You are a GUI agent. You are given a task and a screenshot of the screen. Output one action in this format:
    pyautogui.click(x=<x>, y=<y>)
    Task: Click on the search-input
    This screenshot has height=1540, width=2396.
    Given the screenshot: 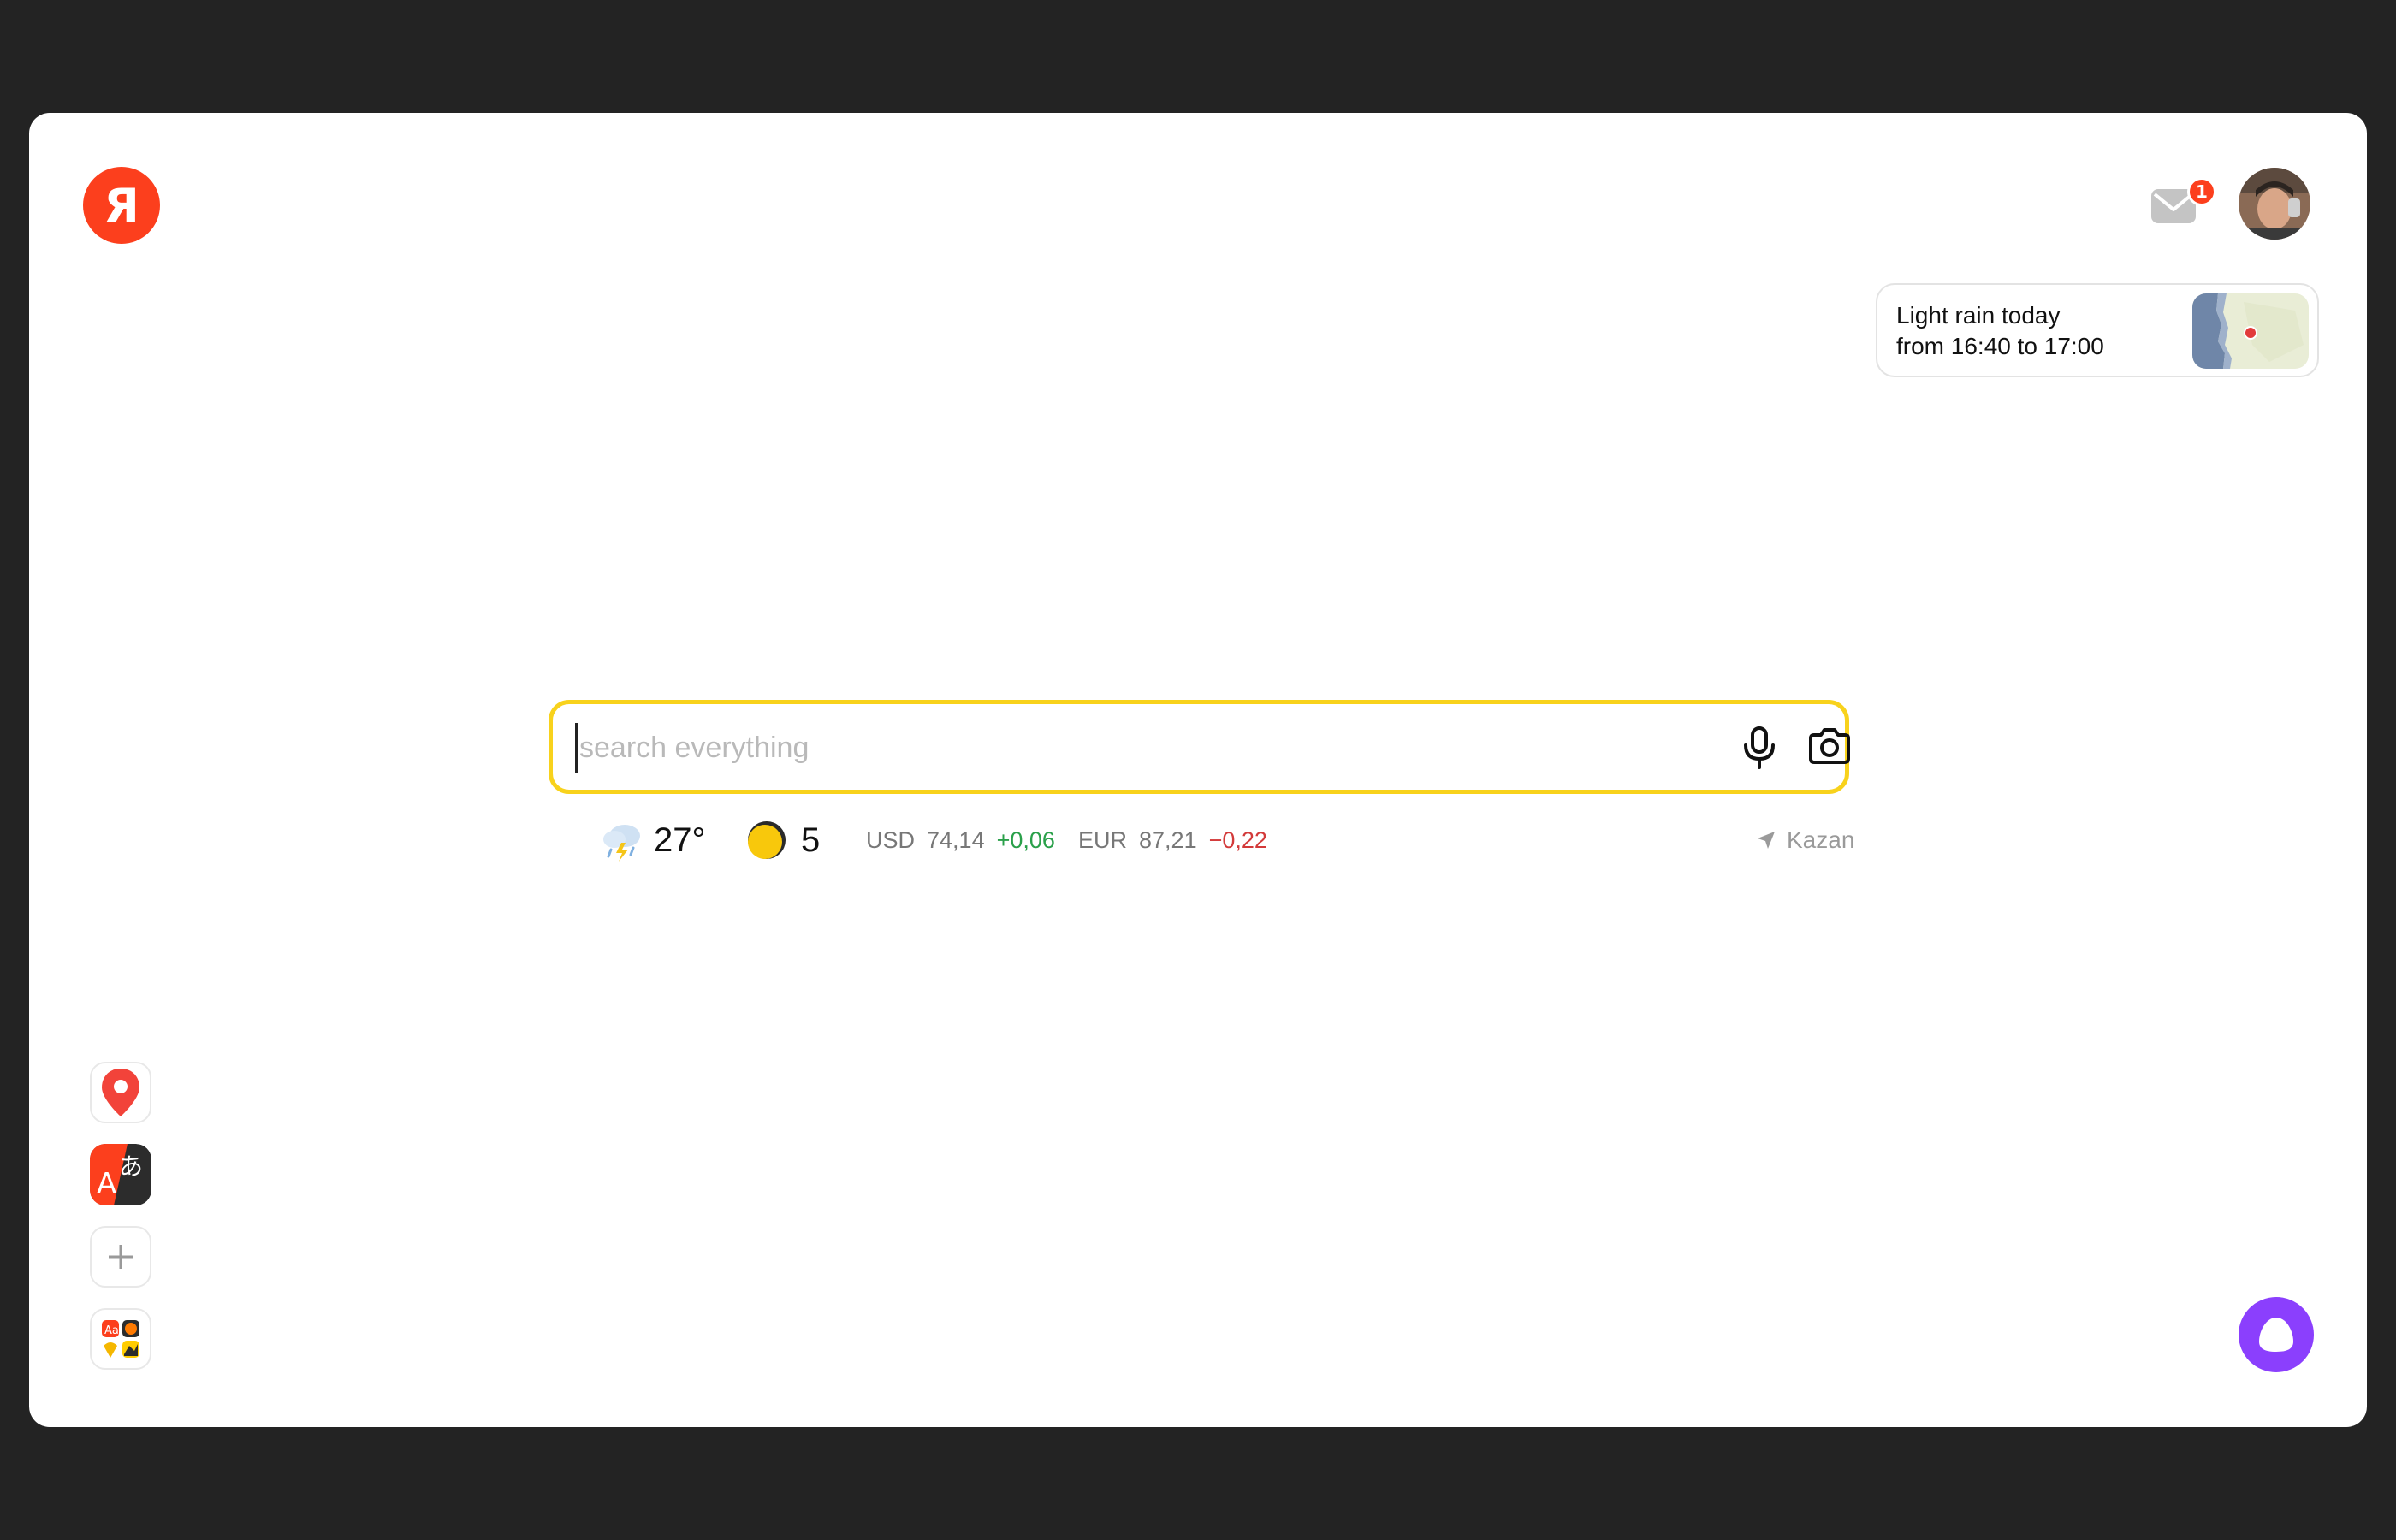 What is the action you would take?
    pyautogui.click(x=1134, y=748)
    